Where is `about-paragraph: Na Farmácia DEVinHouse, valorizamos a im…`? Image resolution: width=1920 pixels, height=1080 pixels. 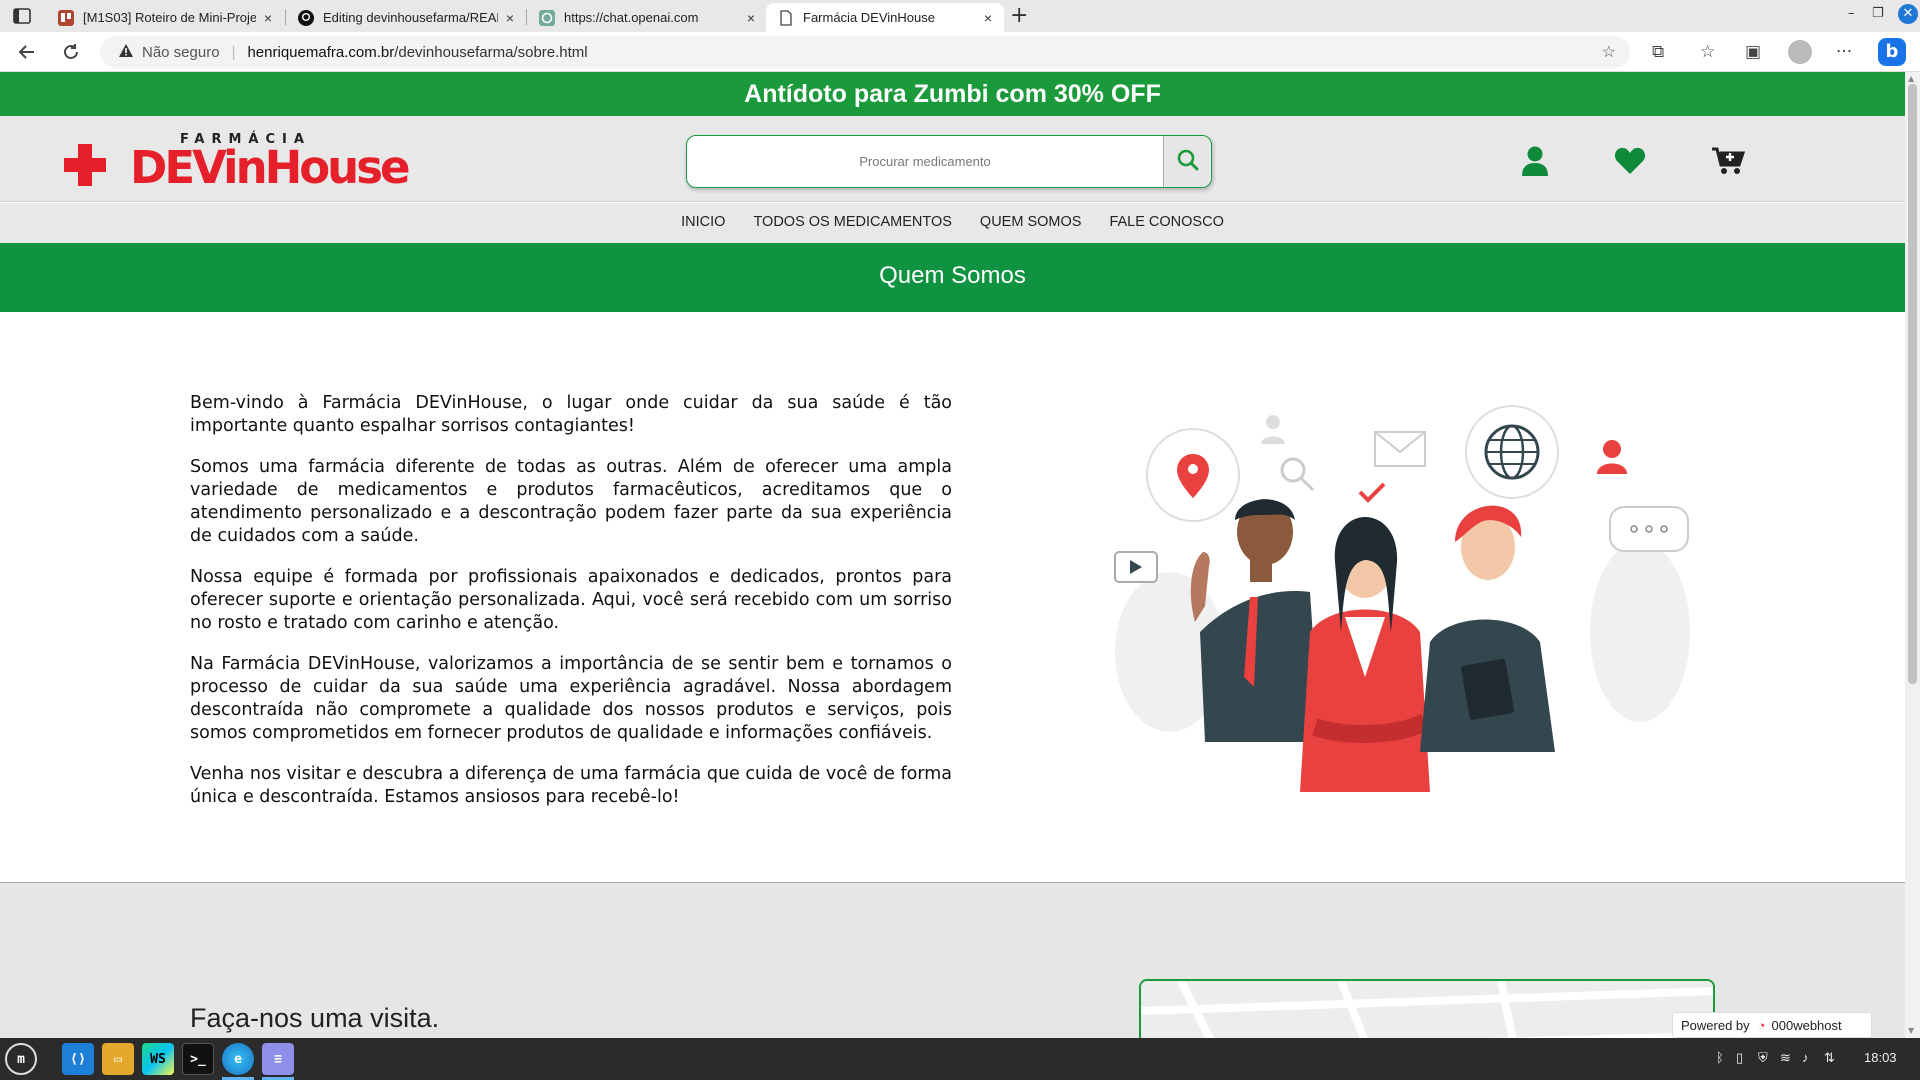 about-paragraph: Na Farmácia DEVinHouse, valorizamos a im… is located at coordinates (571, 698).